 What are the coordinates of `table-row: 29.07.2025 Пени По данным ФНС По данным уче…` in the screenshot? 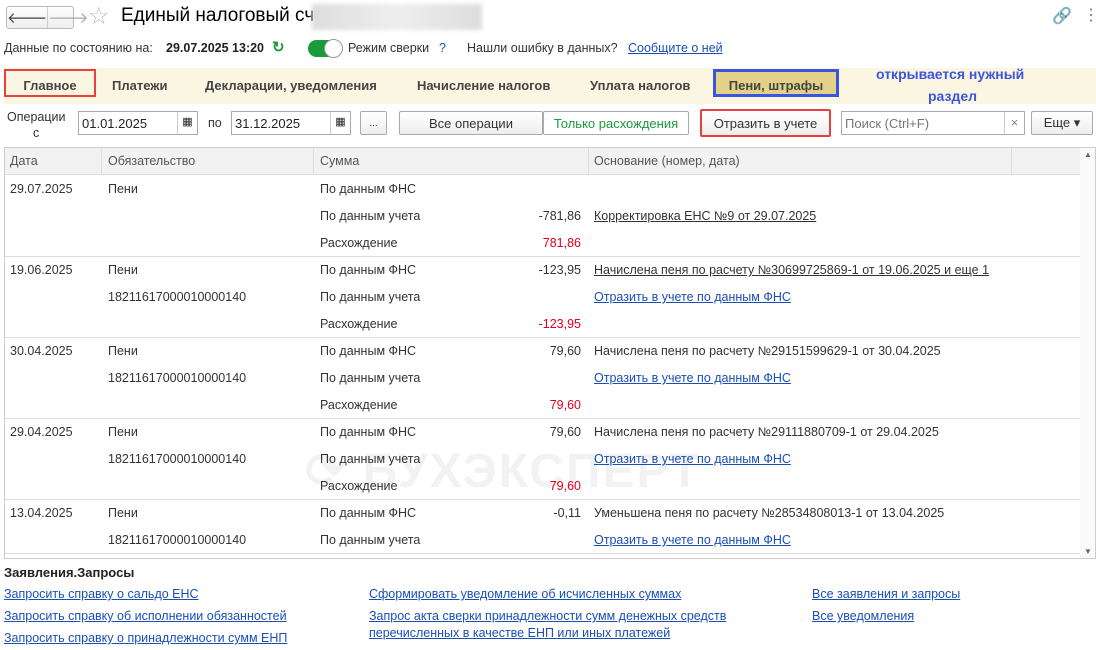 It's located at (543, 216).